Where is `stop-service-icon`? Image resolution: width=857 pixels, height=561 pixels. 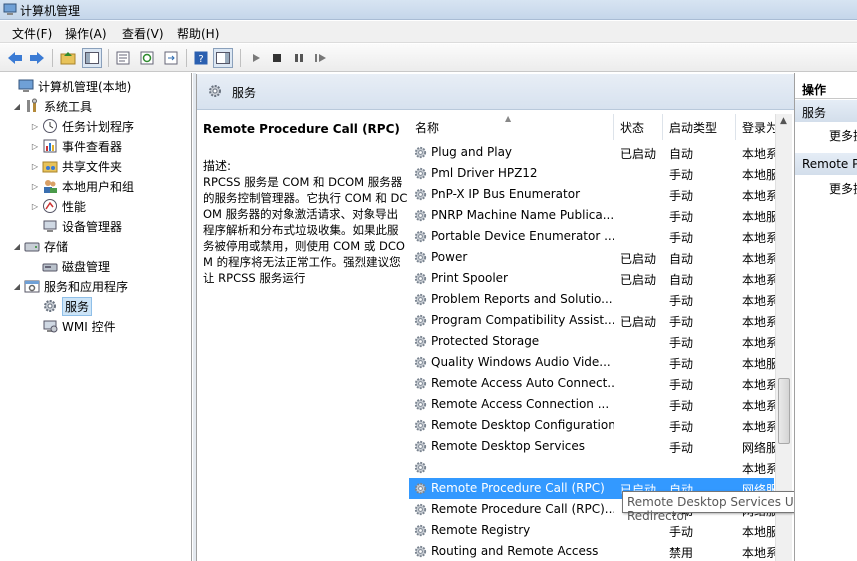 stop-service-icon is located at coordinates (277, 58).